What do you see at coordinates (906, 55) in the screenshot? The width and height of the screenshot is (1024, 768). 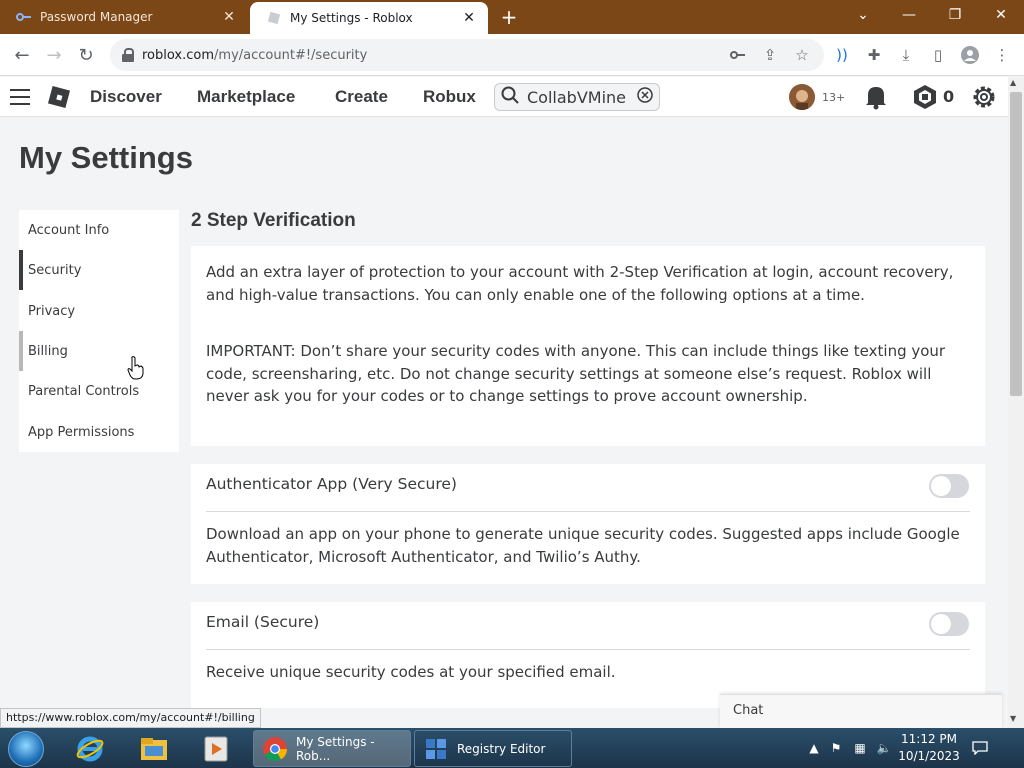 I see `download-icon: ⤓` at bounding box center [906, 55].